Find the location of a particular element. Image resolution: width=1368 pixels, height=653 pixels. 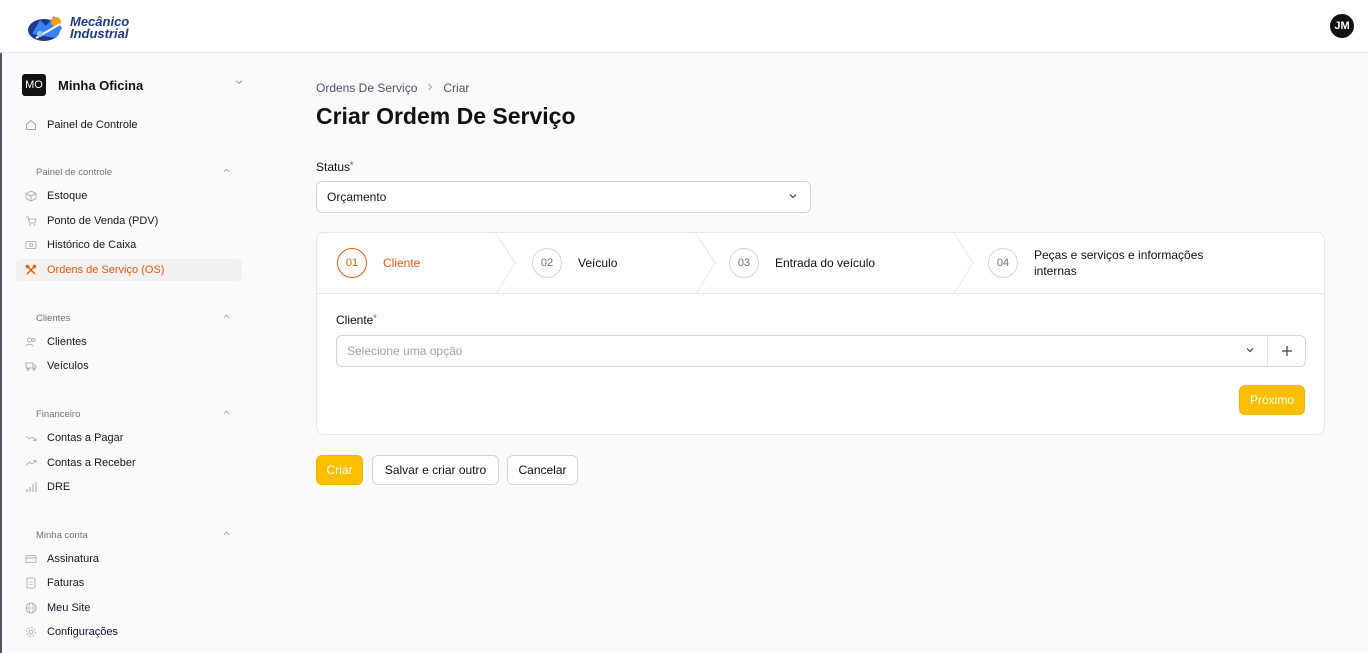

sidebar-item-label: Painel de Controle is located at coordinates (92, 125).